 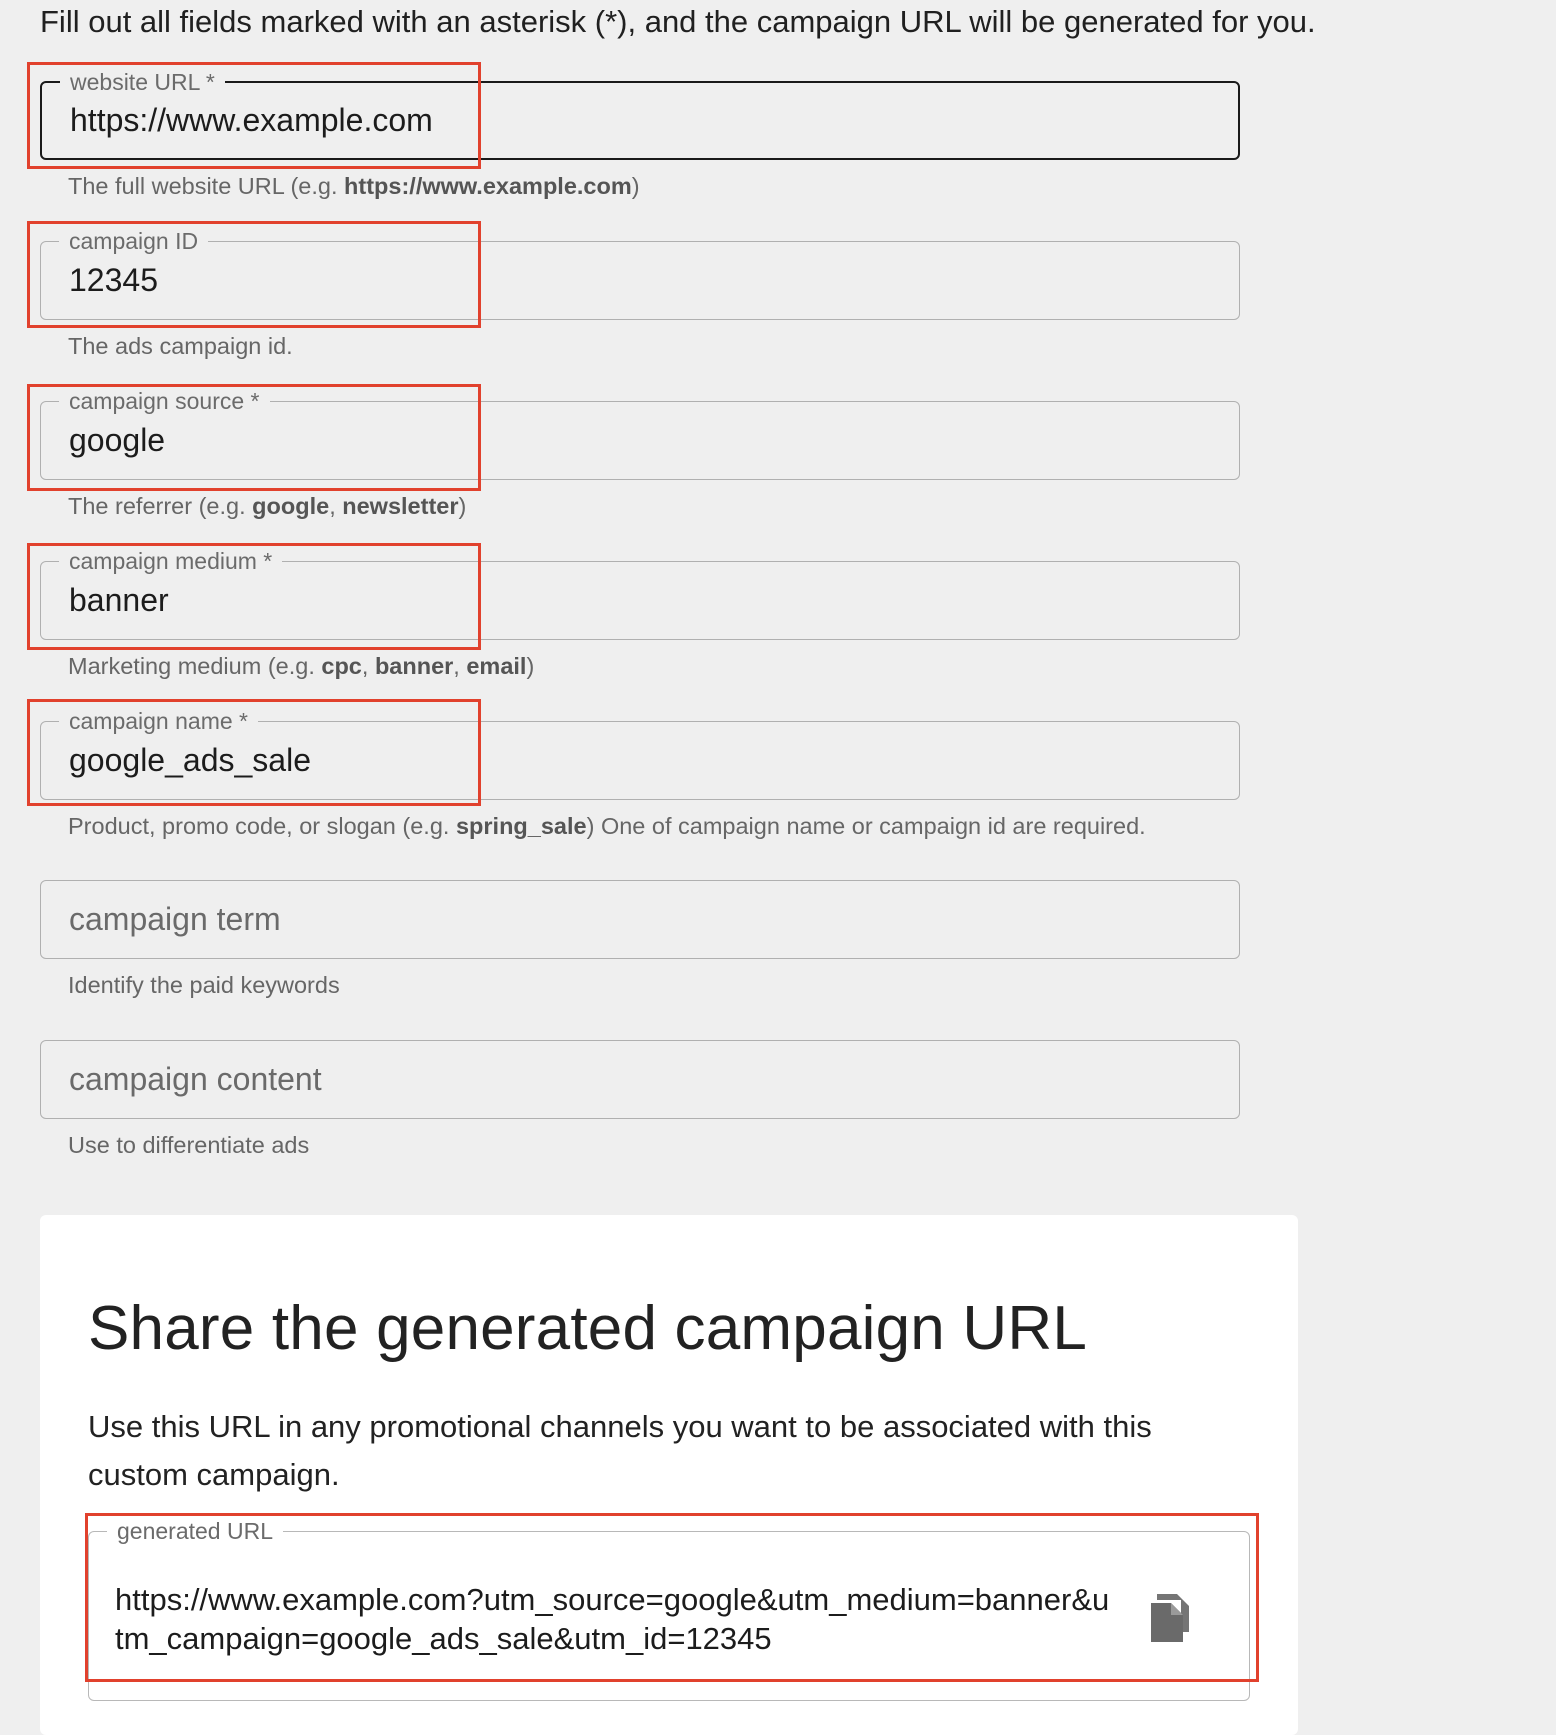 I want to click on campaign-source-value: google, so click(x=117, y=440).